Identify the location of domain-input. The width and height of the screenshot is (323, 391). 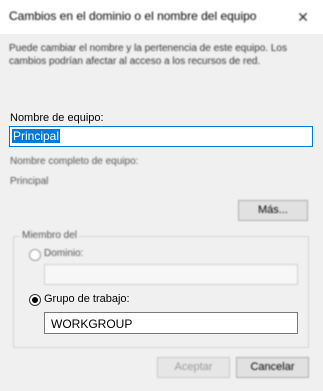
(171, 274).